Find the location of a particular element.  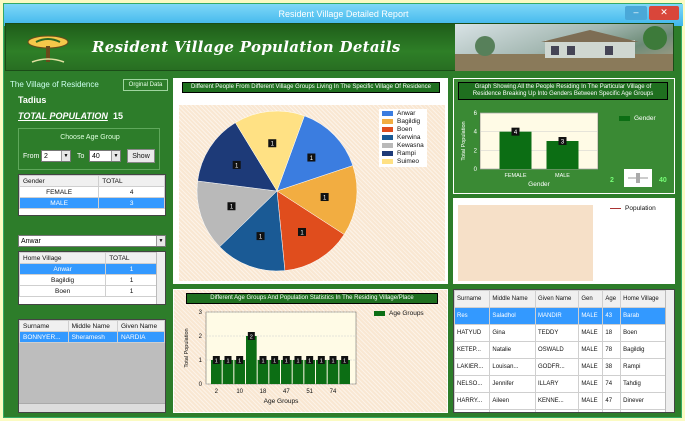

table-cell: Res is located at coordinates (472, 316).